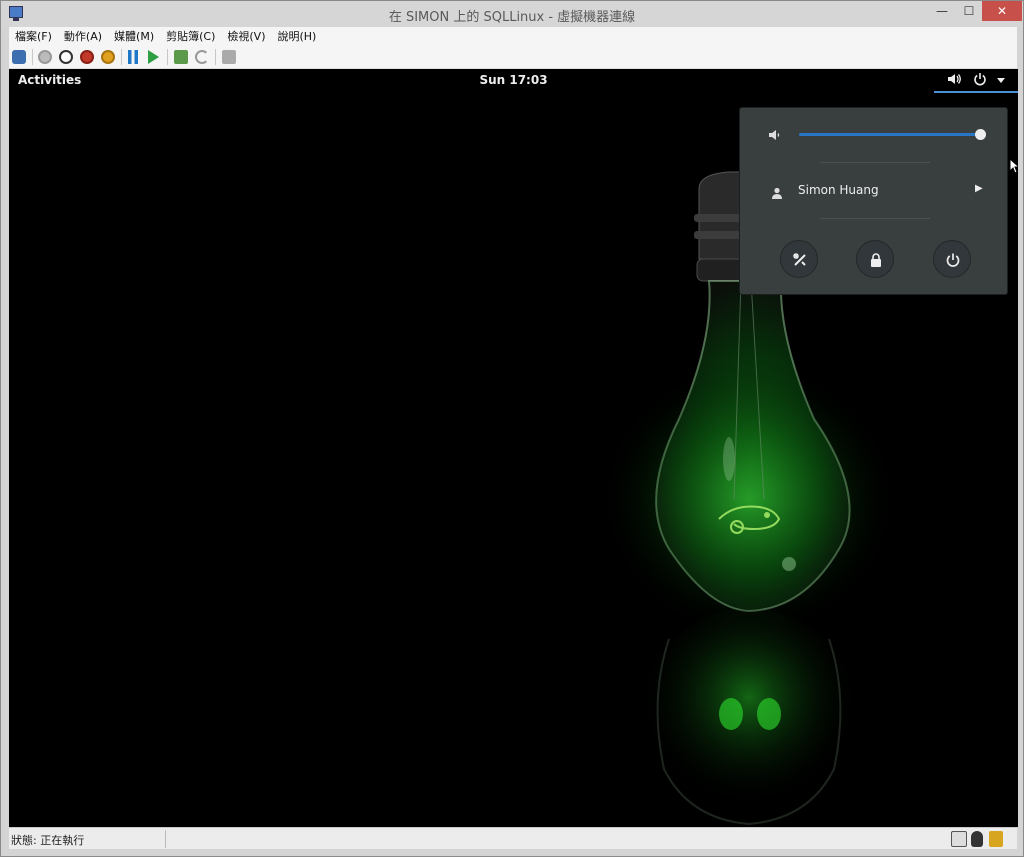 The height and width of the screenshot is (857, 1024). I want to click on status-separator, so click(165, 839).